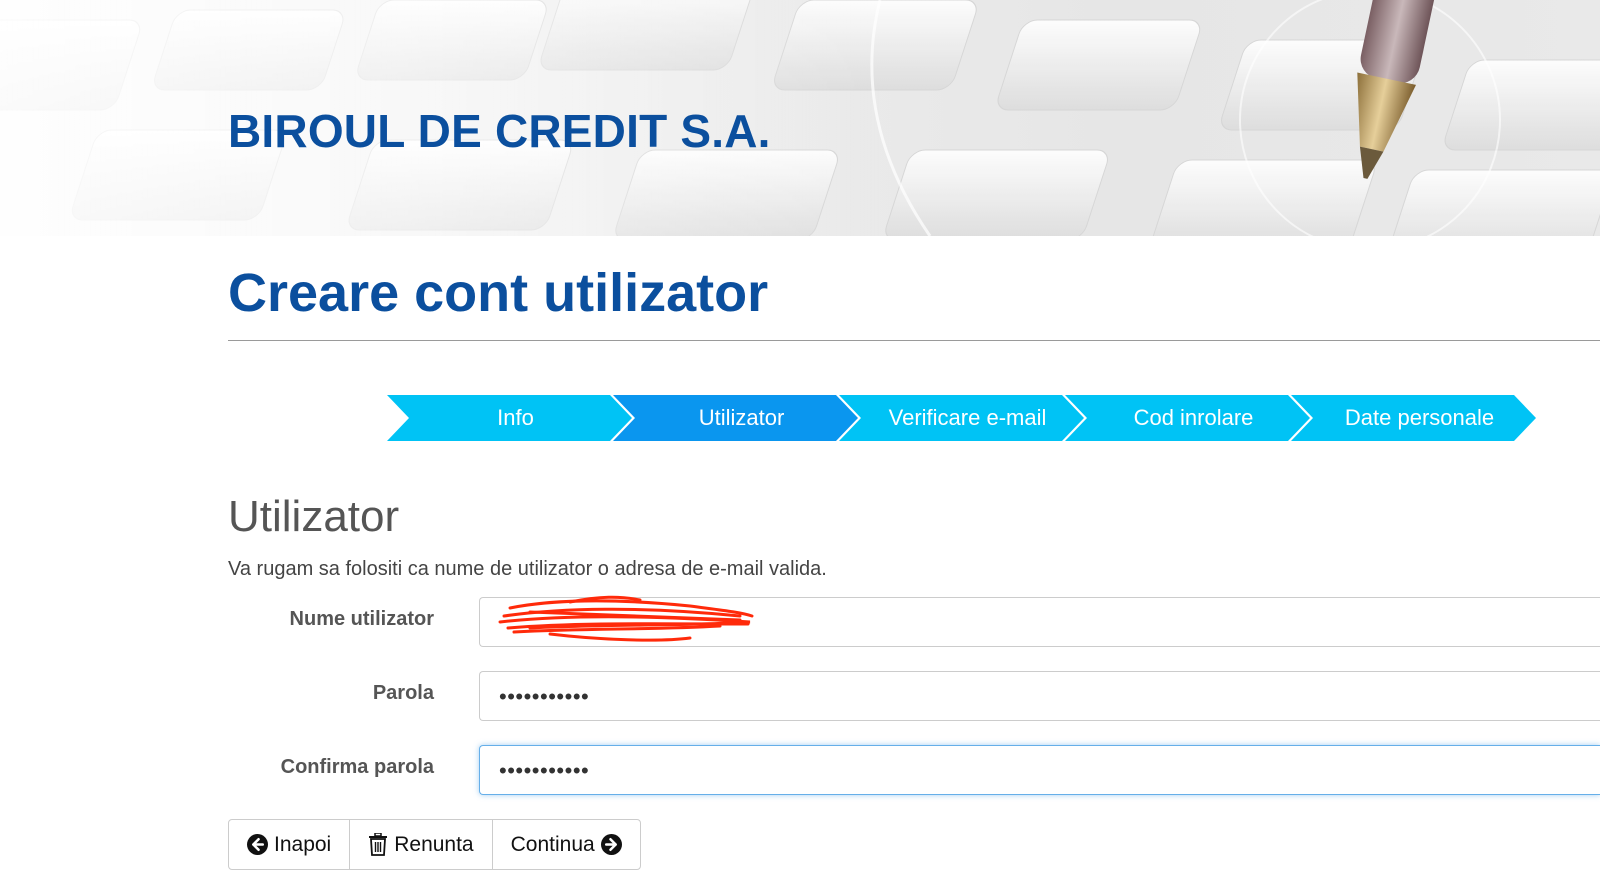 The height and width of the screenshot is (888, 1600). What do you see at coordinates (1039, 621) in the screenshot?
I see `username-field` at bounding box center [1039, 621].